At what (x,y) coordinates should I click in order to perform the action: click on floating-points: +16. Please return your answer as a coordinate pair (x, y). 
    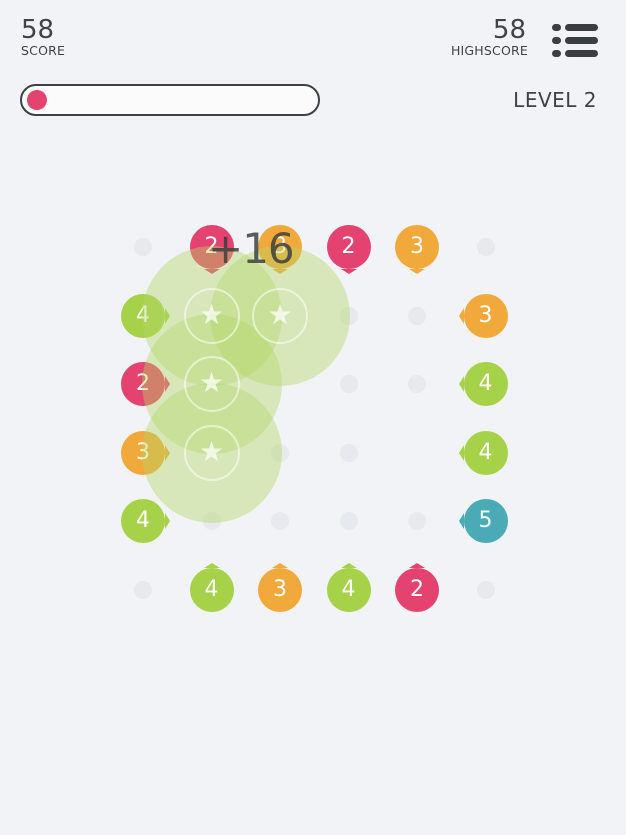
    Looking at the image, I should click on (251, 248).